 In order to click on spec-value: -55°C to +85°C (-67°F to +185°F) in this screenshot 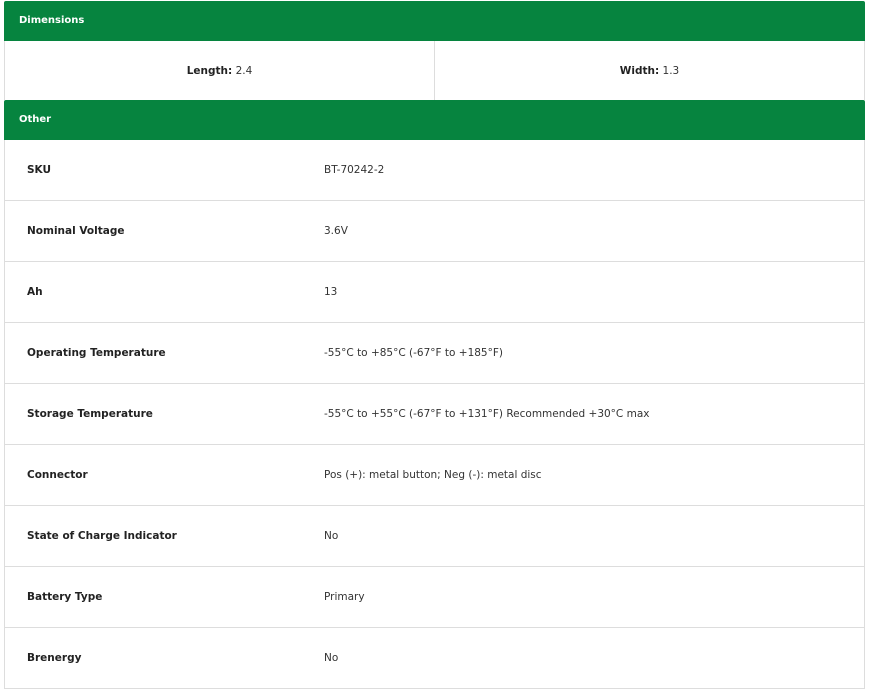, I will do `click(414, 353)`.